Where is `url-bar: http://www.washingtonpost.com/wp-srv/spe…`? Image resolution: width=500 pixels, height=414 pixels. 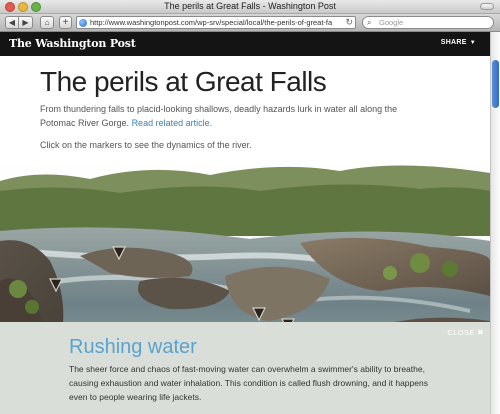 url-bar: http://www.washingtonpost.com/wp-srv/spe… is located at coordinates (216, 22).